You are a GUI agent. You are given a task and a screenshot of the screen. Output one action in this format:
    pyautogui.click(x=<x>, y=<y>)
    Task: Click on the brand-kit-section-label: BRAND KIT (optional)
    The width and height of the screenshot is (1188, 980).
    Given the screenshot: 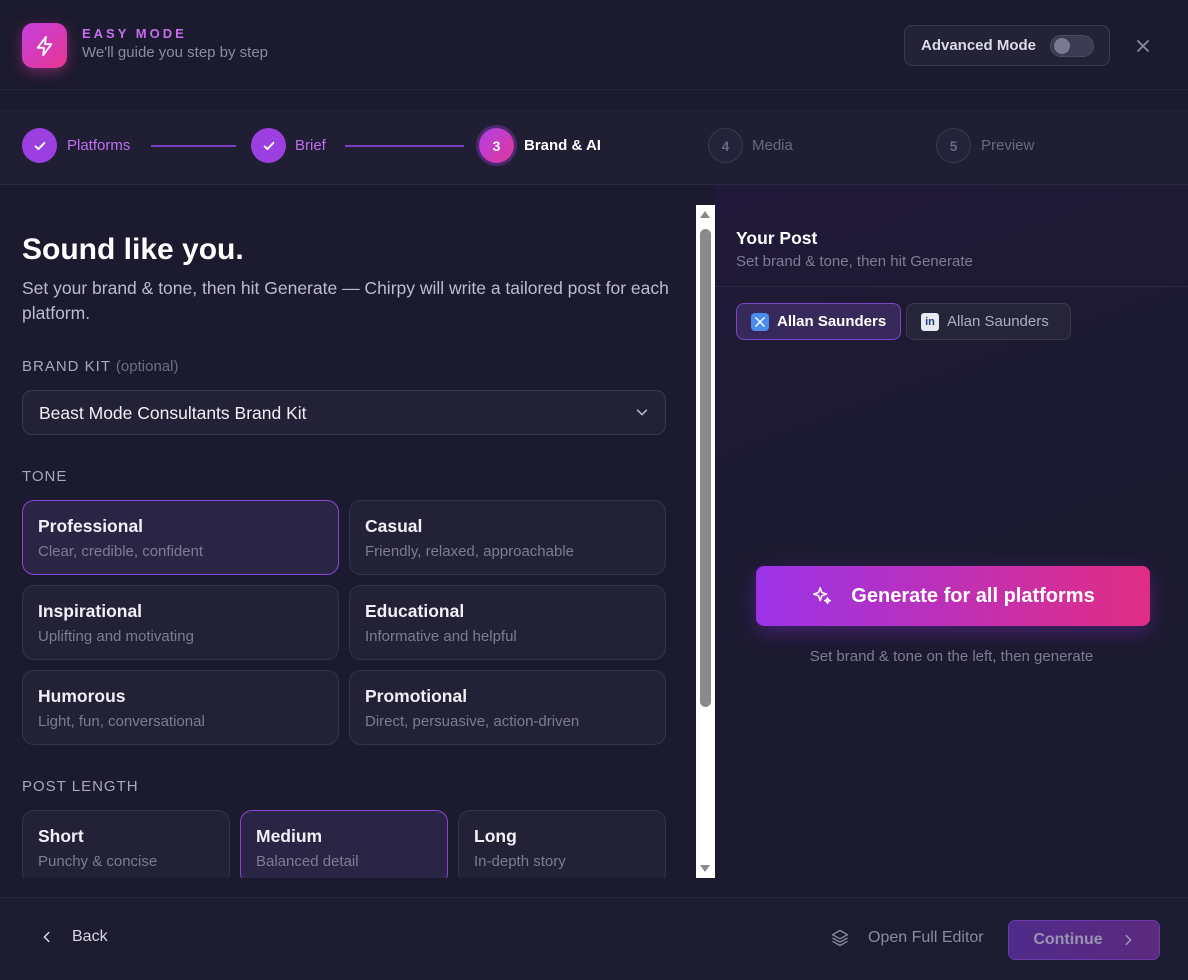 What is the action you would take?
    pyautogui.click(x=100, y=366)
    